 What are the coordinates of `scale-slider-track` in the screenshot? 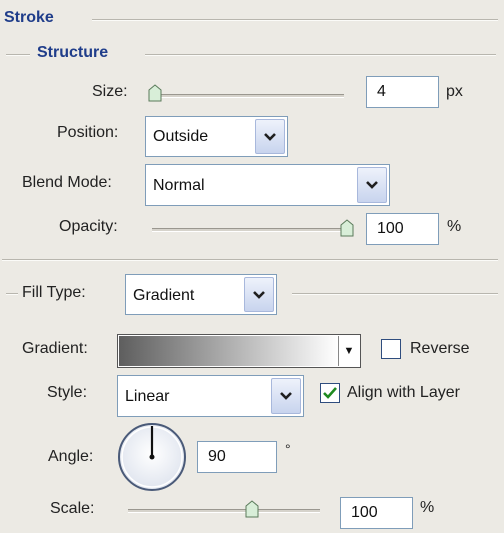 It's located at (224, 511).